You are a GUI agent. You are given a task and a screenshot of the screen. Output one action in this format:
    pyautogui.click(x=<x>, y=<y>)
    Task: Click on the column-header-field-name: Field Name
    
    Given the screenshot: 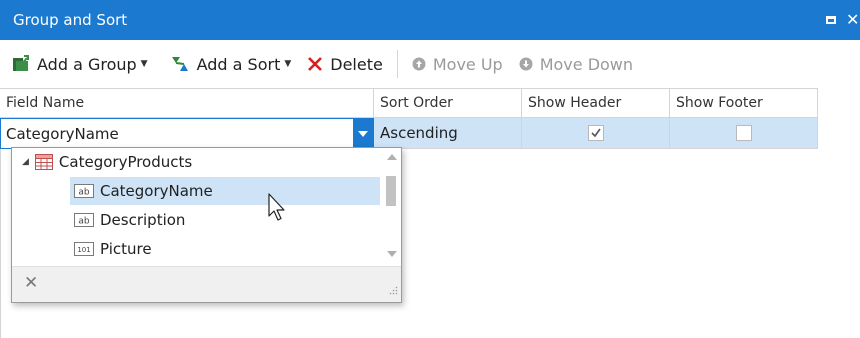 What is the action you would take?
    pyautogui.click(x=187, y=103)
    